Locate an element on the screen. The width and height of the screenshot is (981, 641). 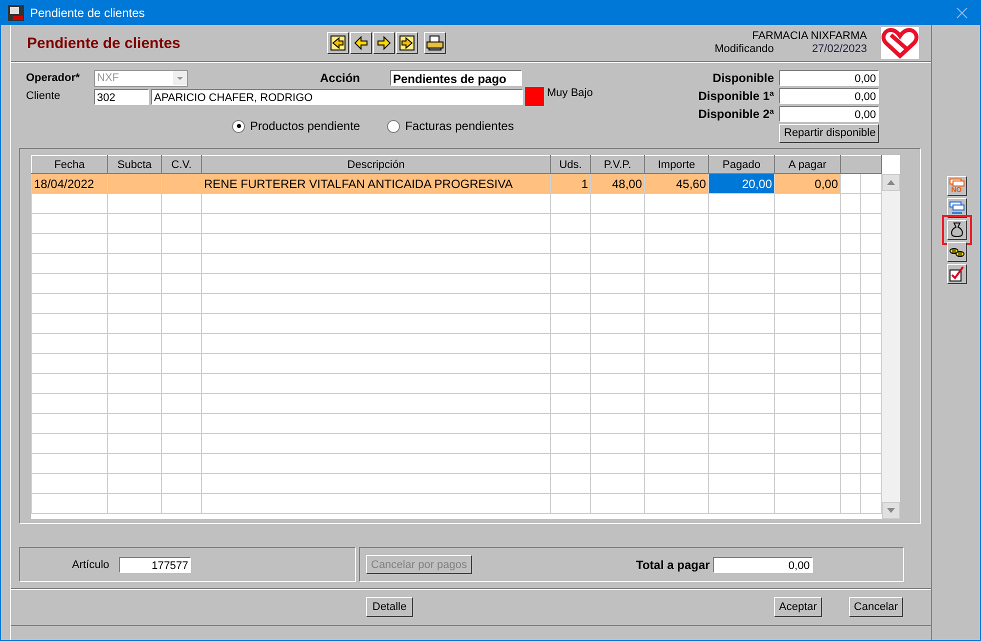
available-label: Disponible is located at coordinates (743, 77).